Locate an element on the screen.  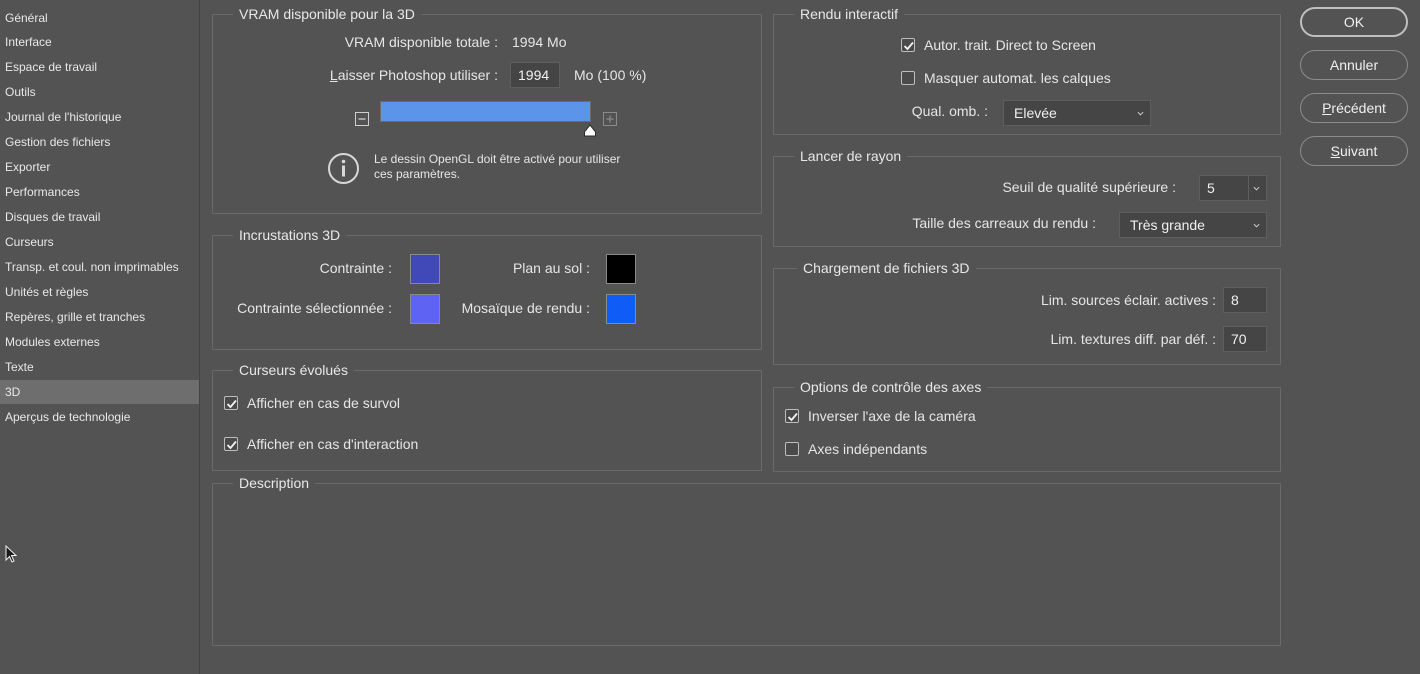
tile-size-label: Taille des carreaux du rendu : is located at coordinates (1004, 223).